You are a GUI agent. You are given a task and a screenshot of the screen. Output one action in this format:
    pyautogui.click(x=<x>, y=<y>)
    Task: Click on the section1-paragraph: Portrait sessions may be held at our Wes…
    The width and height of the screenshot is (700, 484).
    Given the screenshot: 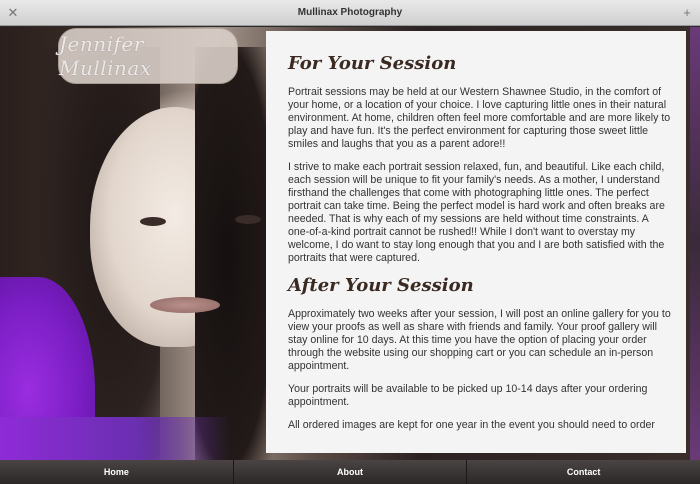 What is the action you would take?
    pyautogui.click(x=479, y=118)
    